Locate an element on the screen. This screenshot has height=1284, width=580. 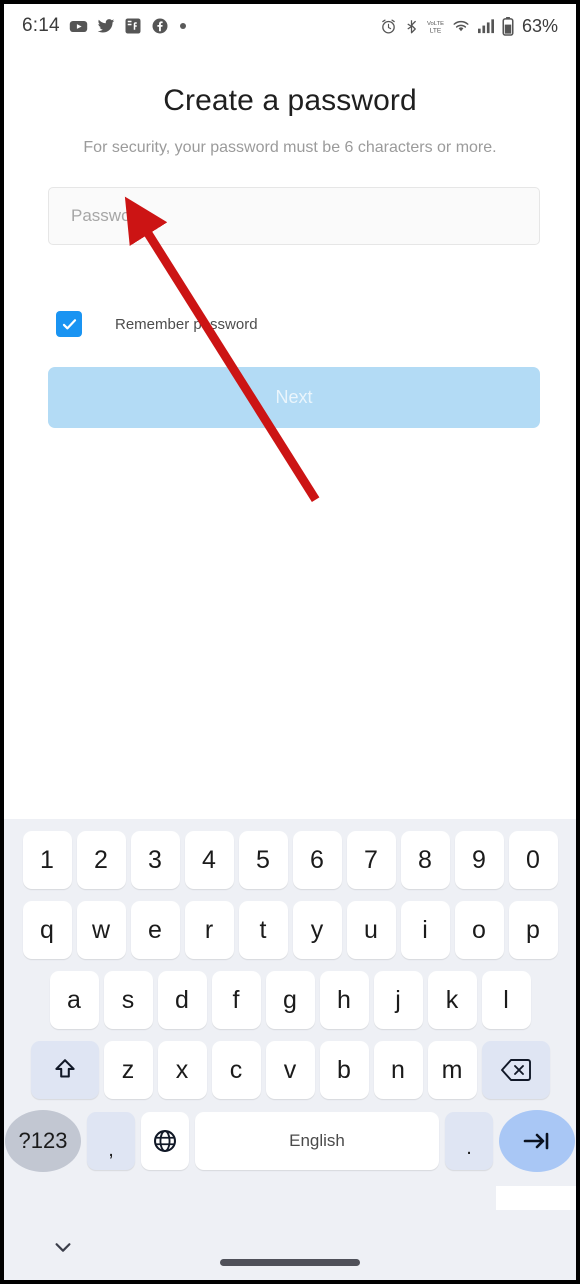
next-button-label: Next is located at coordinates (294, 397).